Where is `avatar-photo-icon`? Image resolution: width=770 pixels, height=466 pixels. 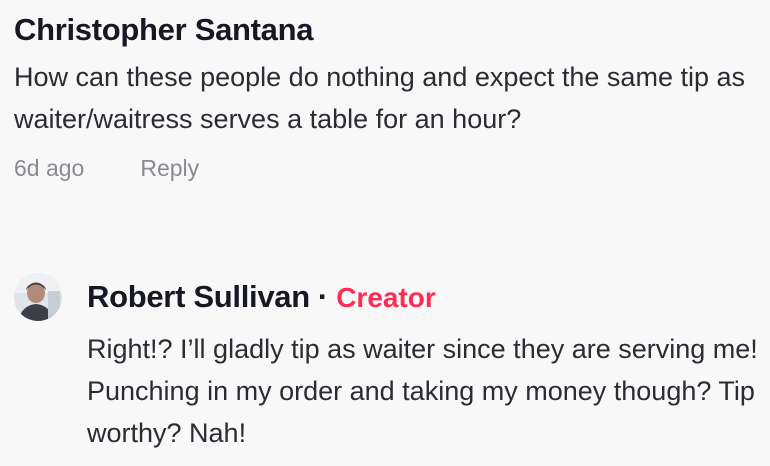
avatar-photo-icon is located at coordinates (38, 297).